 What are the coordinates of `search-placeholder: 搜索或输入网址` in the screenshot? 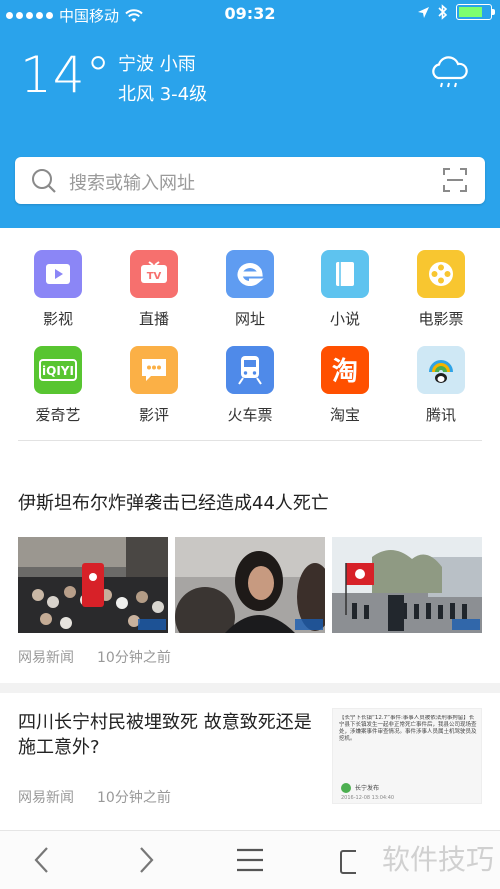 It's located at (132, 183).